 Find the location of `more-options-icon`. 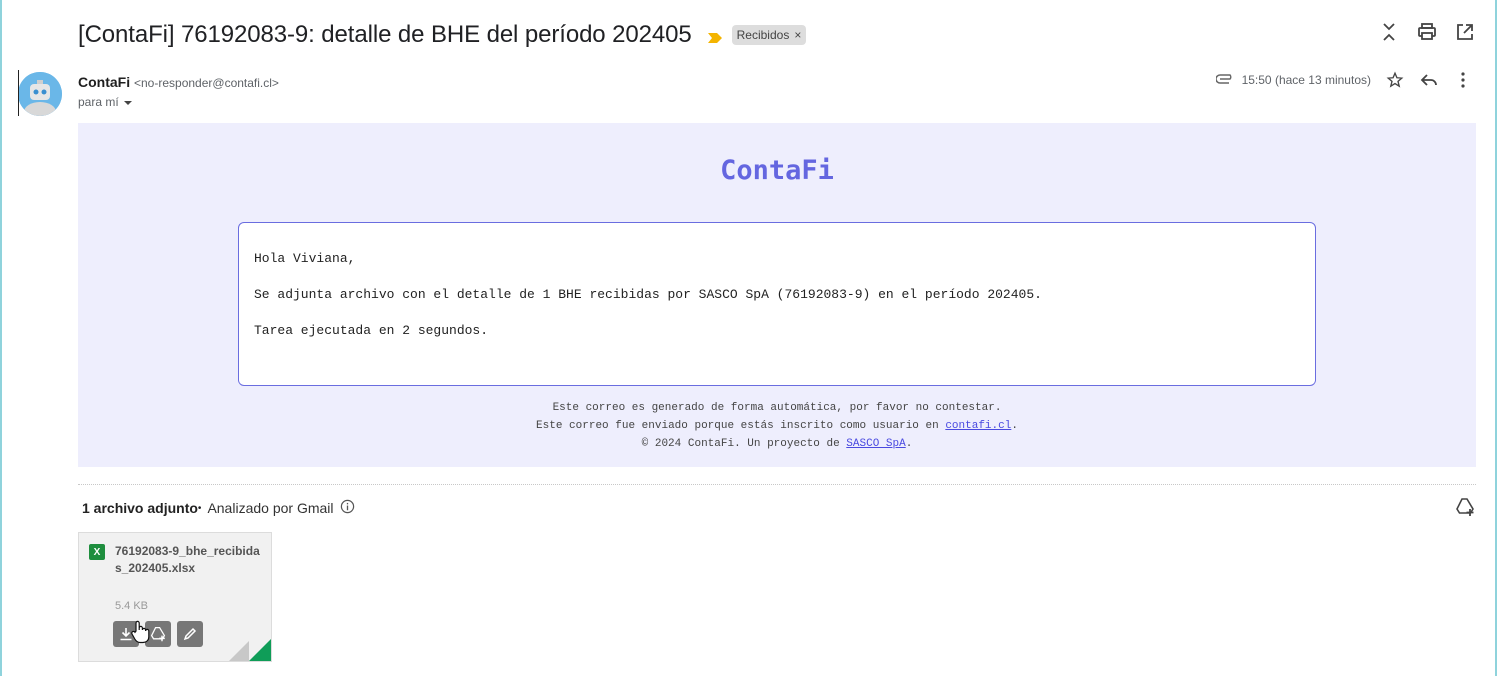

more-options-icon is located at coordinates (1463, 80).